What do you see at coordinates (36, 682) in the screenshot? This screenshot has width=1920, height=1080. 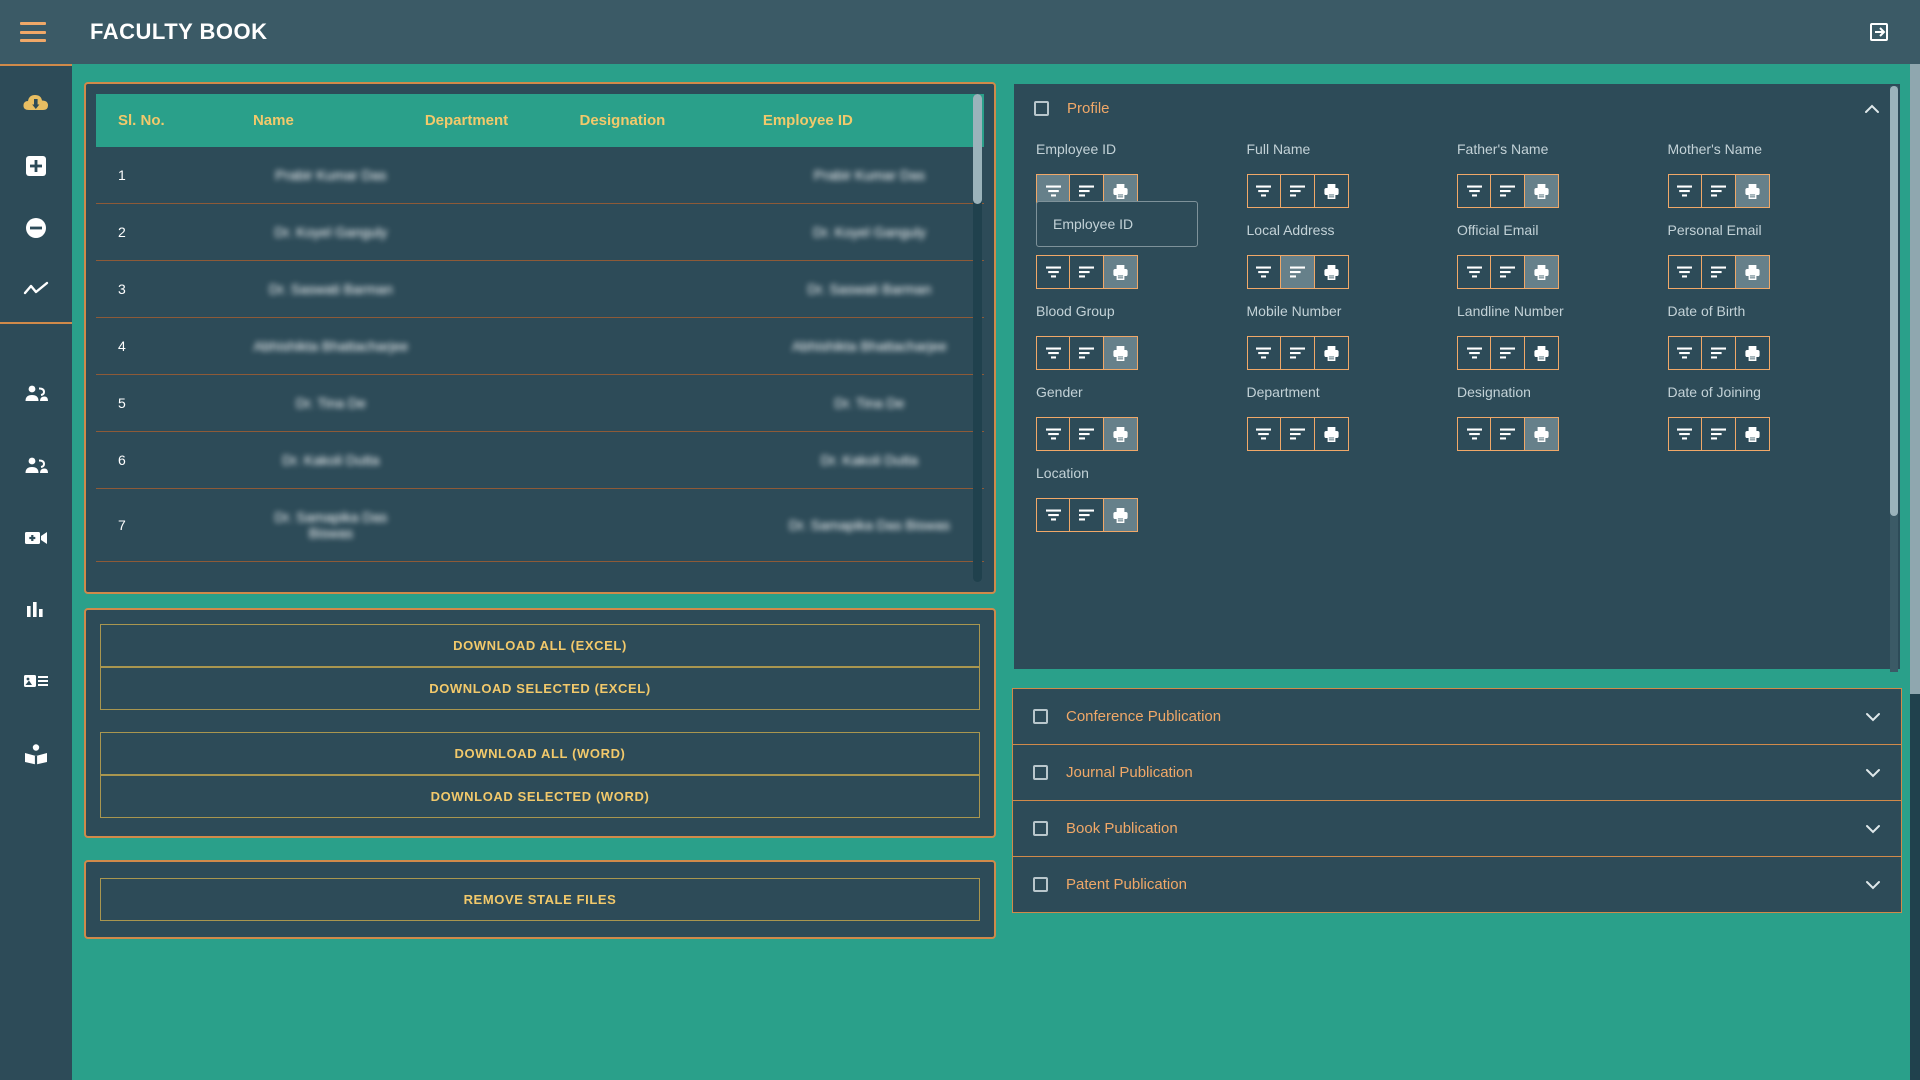 I see `sidebar-item-id-card` at bounding box center [36, 682].